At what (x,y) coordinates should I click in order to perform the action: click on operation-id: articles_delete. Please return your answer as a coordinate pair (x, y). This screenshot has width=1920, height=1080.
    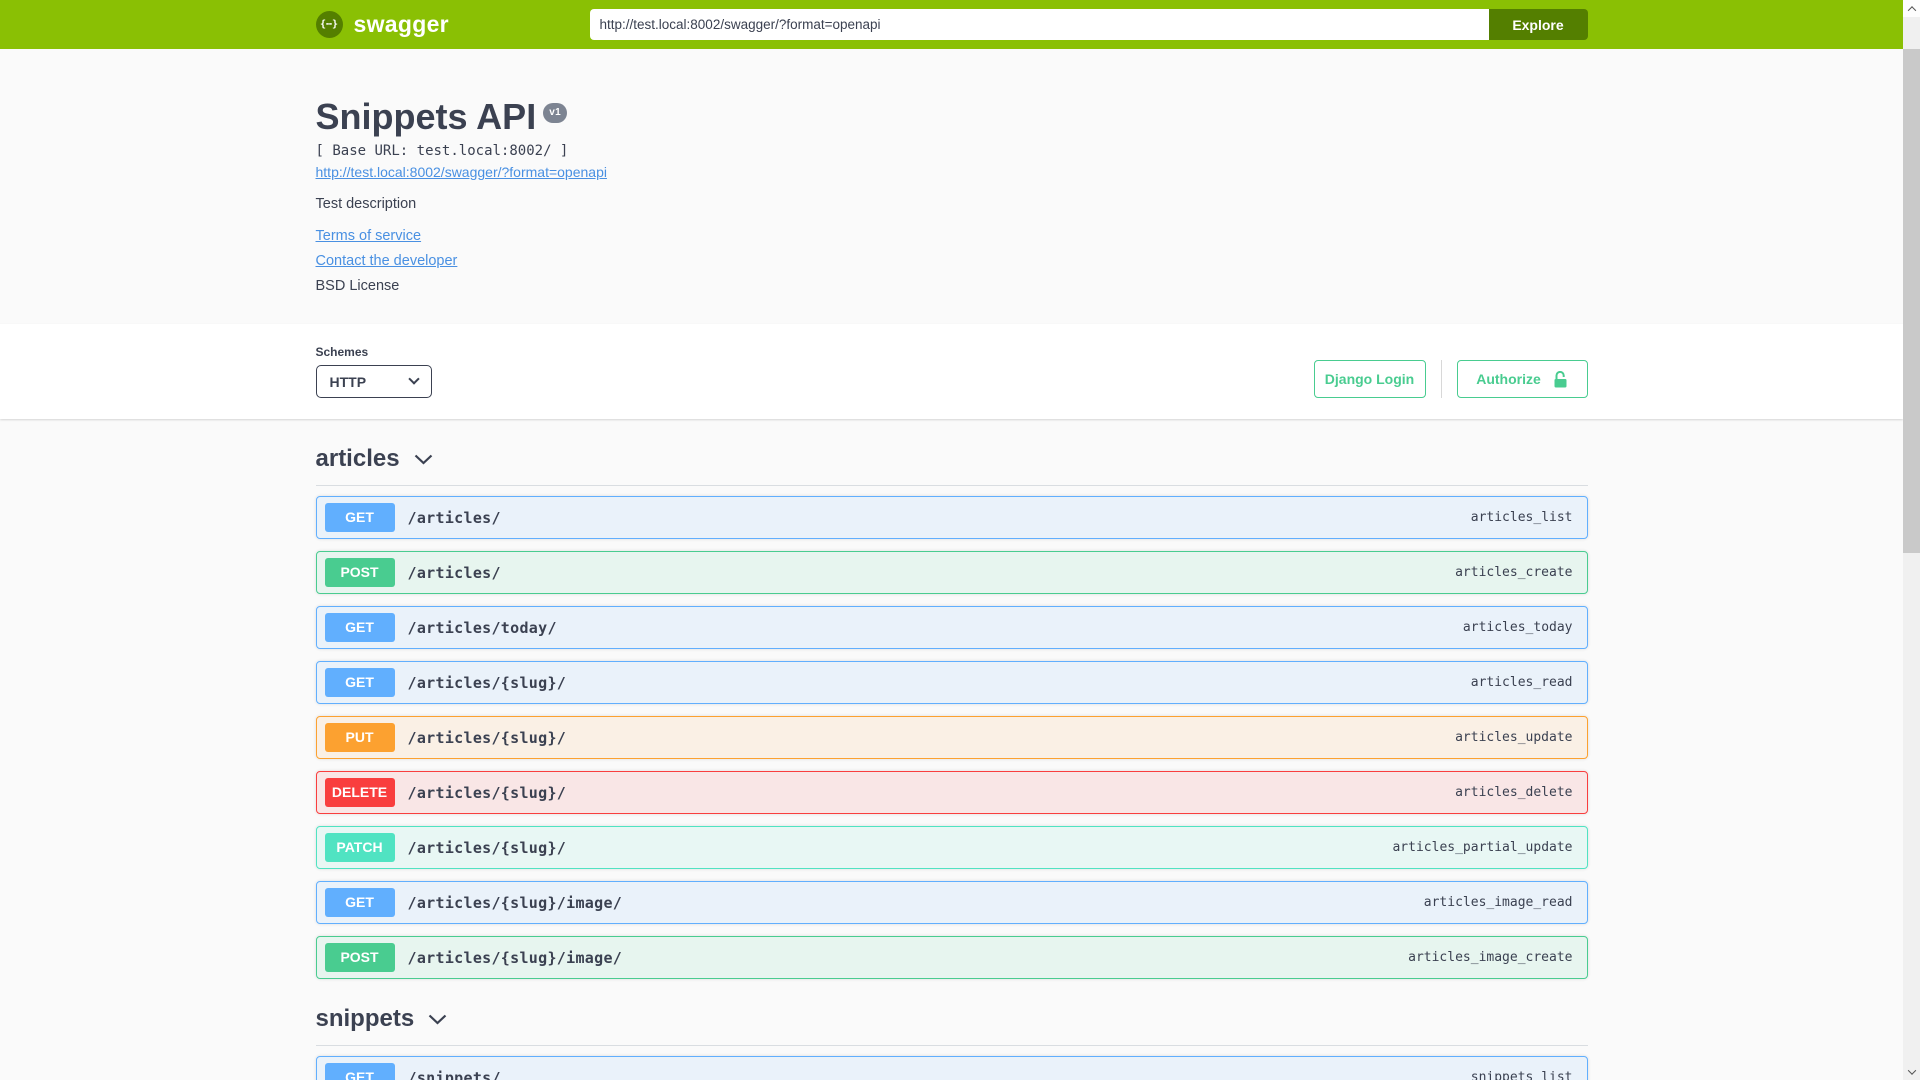
    Looking at the image, I should click on (1514, 793).